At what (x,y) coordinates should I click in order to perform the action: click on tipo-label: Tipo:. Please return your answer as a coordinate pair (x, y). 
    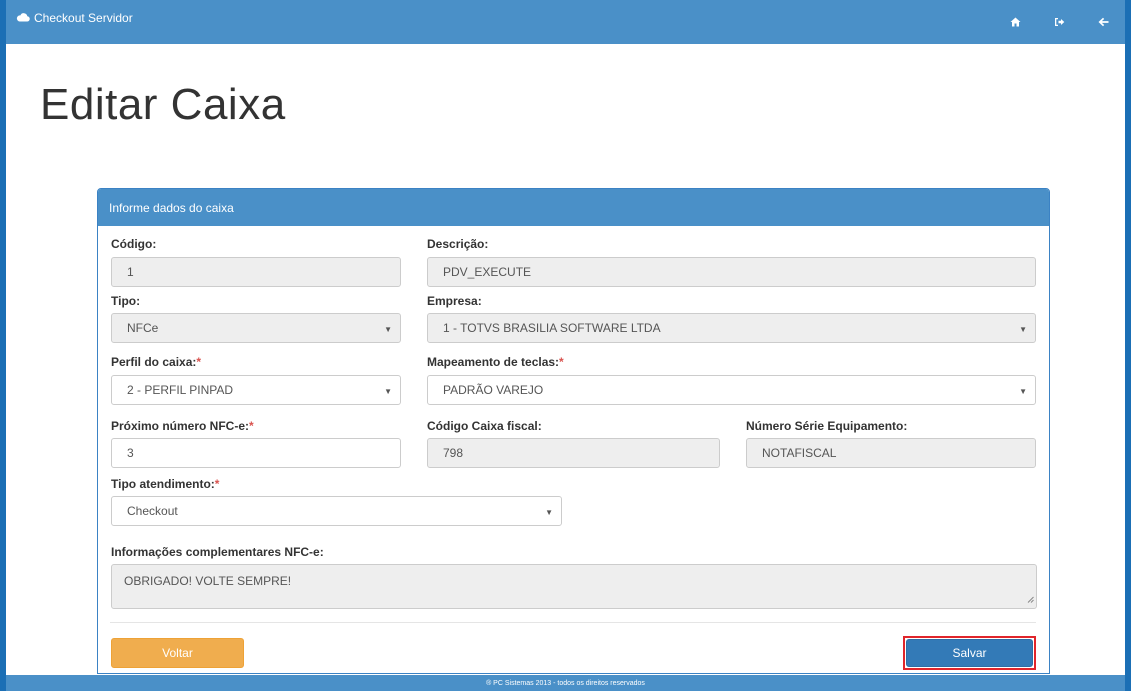
    Looking at the image, I should click on (126, 301).